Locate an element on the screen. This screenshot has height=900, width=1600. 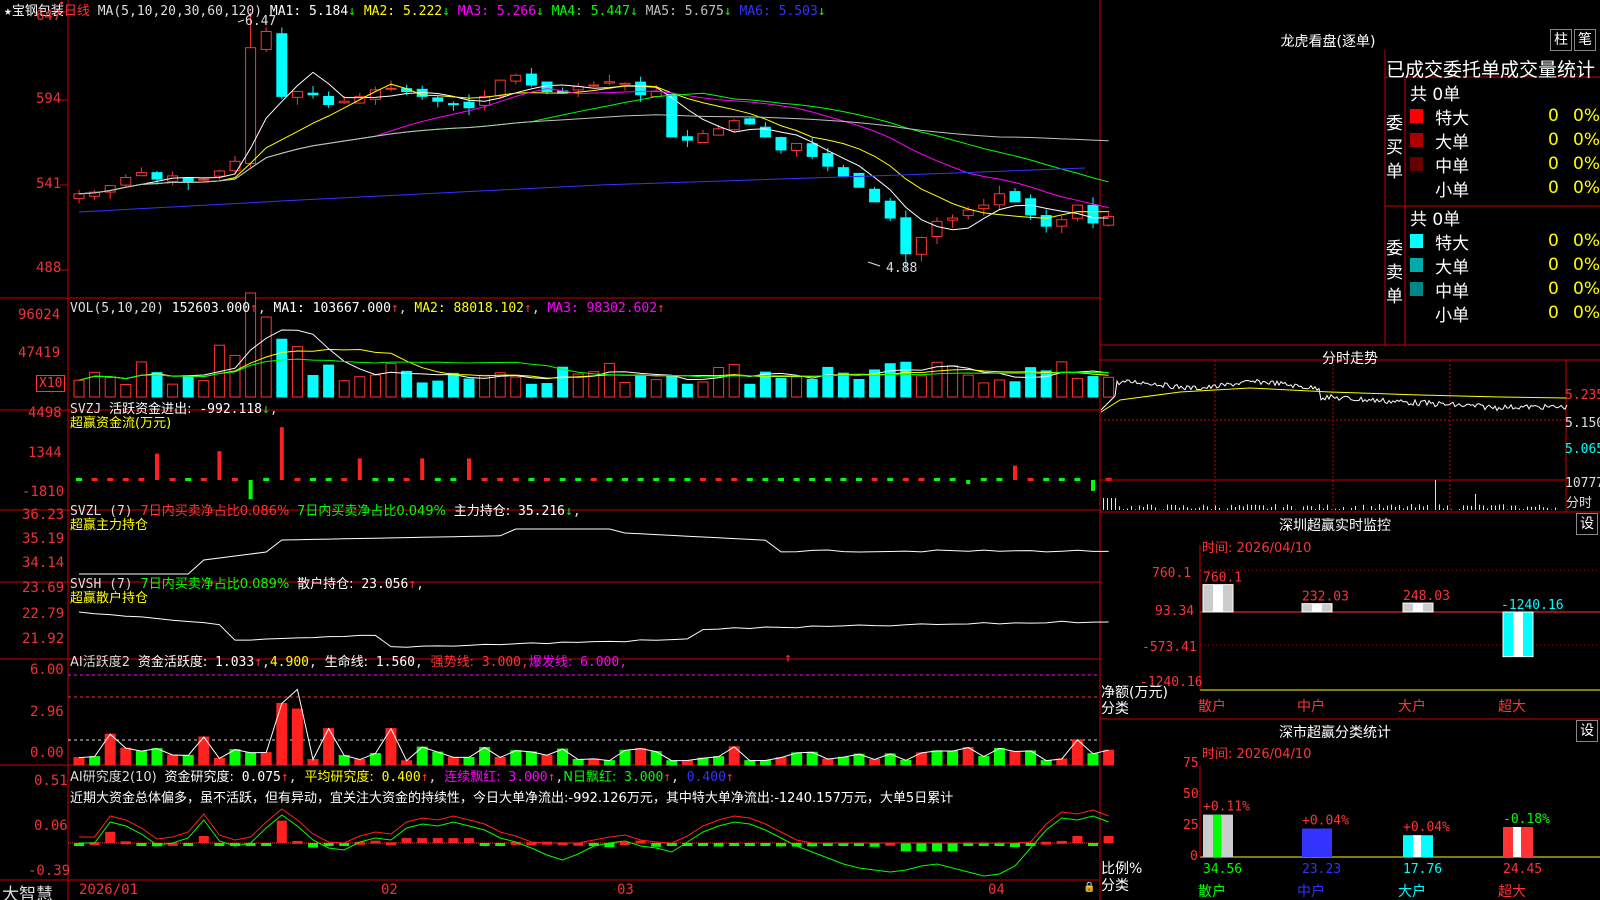
sz-axis-label: -573.41 is located at coordinates (1169, 647).